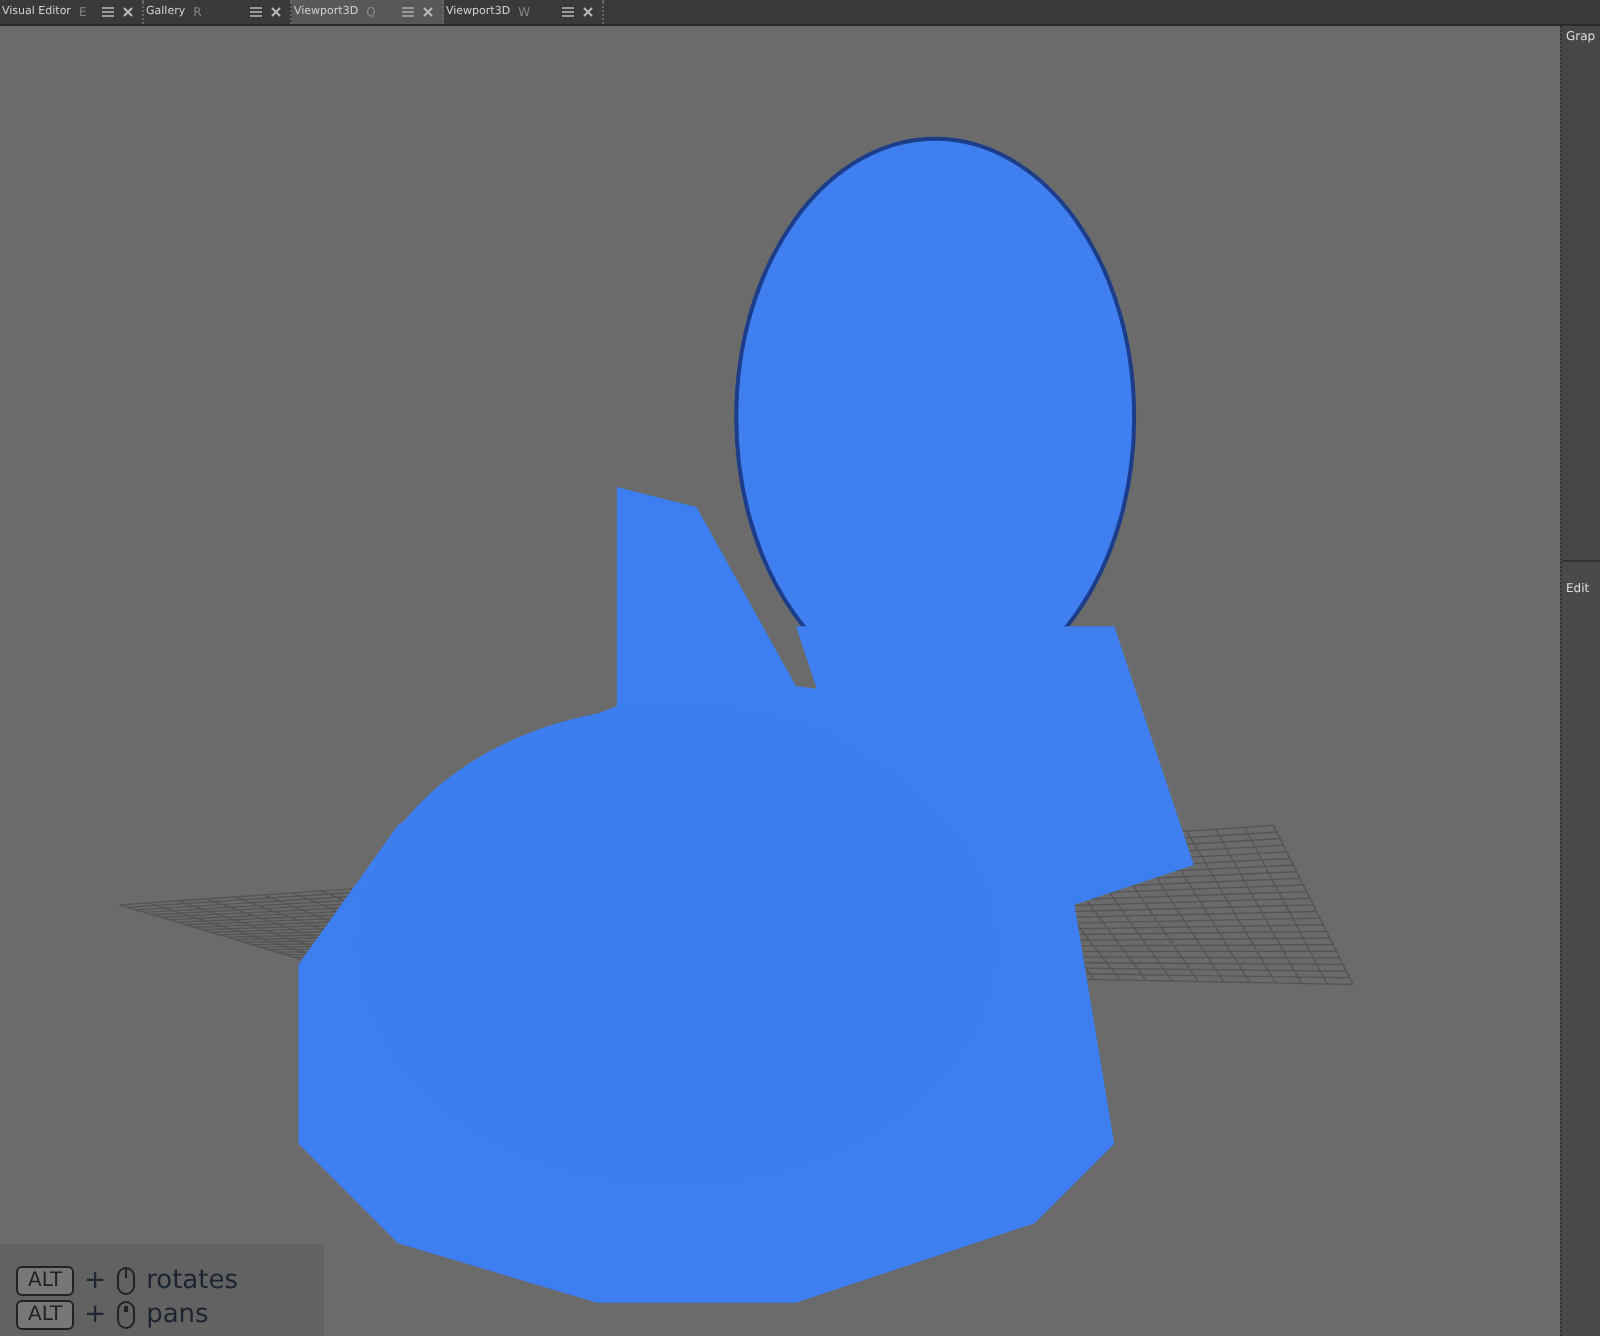 The image size is (1600, 1336). What do you see at coordinates (192, 1281) in the screenshot?
I see `hint-text: rotates` at bounding box center [192, 1281].